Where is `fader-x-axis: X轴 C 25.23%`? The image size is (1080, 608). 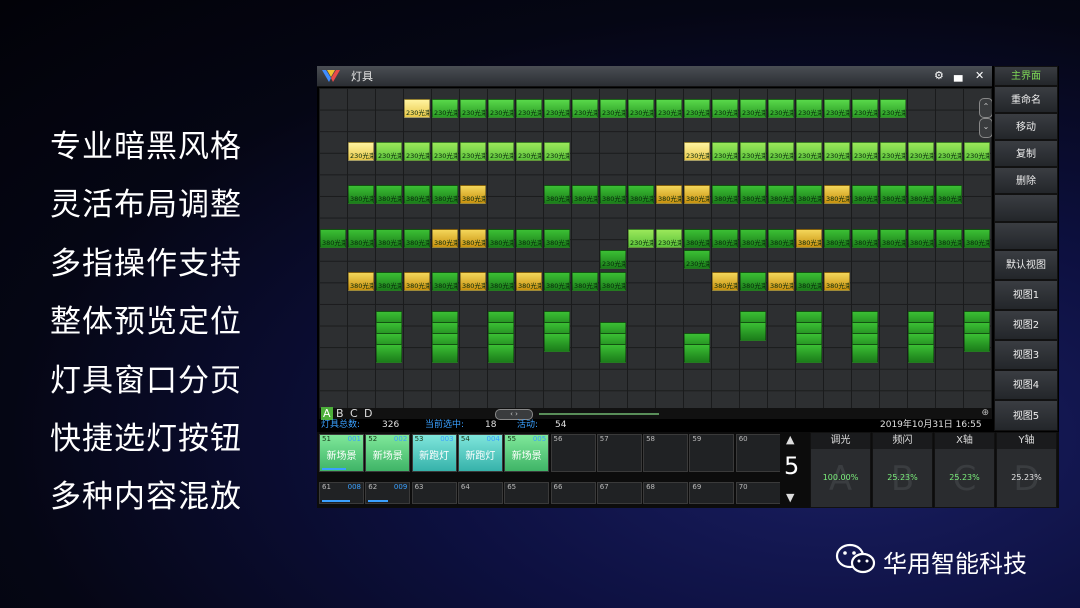
fader-x-axis: X轴 C 25.23% is located at coordinates (964, 470).